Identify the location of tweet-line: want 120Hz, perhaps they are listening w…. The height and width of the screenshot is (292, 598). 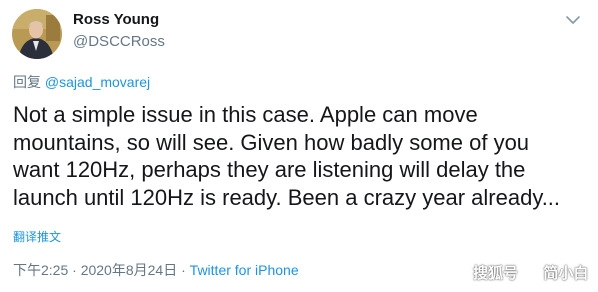
(269, 169).